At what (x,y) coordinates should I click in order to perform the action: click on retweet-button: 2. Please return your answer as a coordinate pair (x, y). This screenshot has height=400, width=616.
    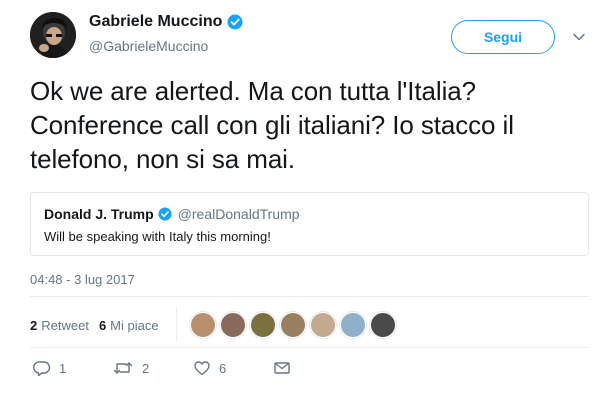
    Looking at the image, I should click on (130, 368).